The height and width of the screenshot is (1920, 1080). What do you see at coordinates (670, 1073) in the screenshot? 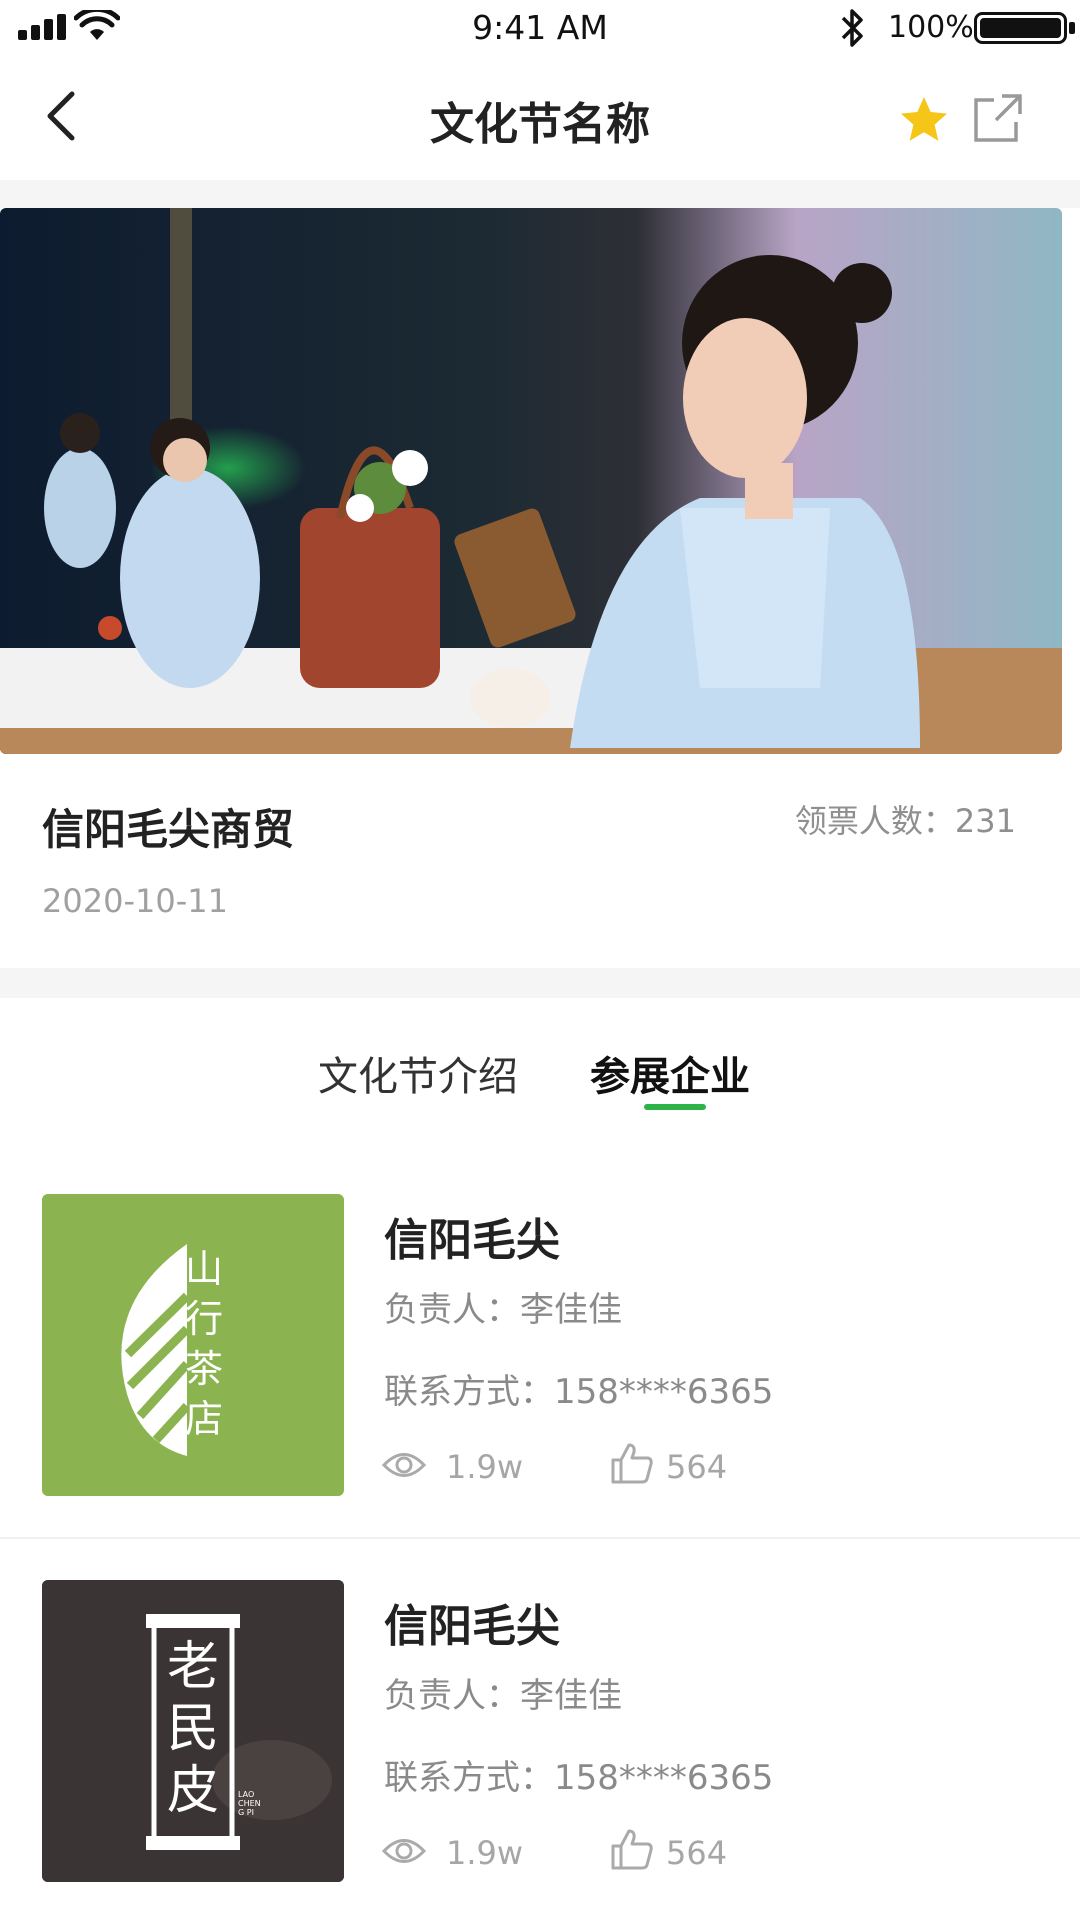
I see `tab-exhibitors: 参展企业` at bounding box center [670, 1073].